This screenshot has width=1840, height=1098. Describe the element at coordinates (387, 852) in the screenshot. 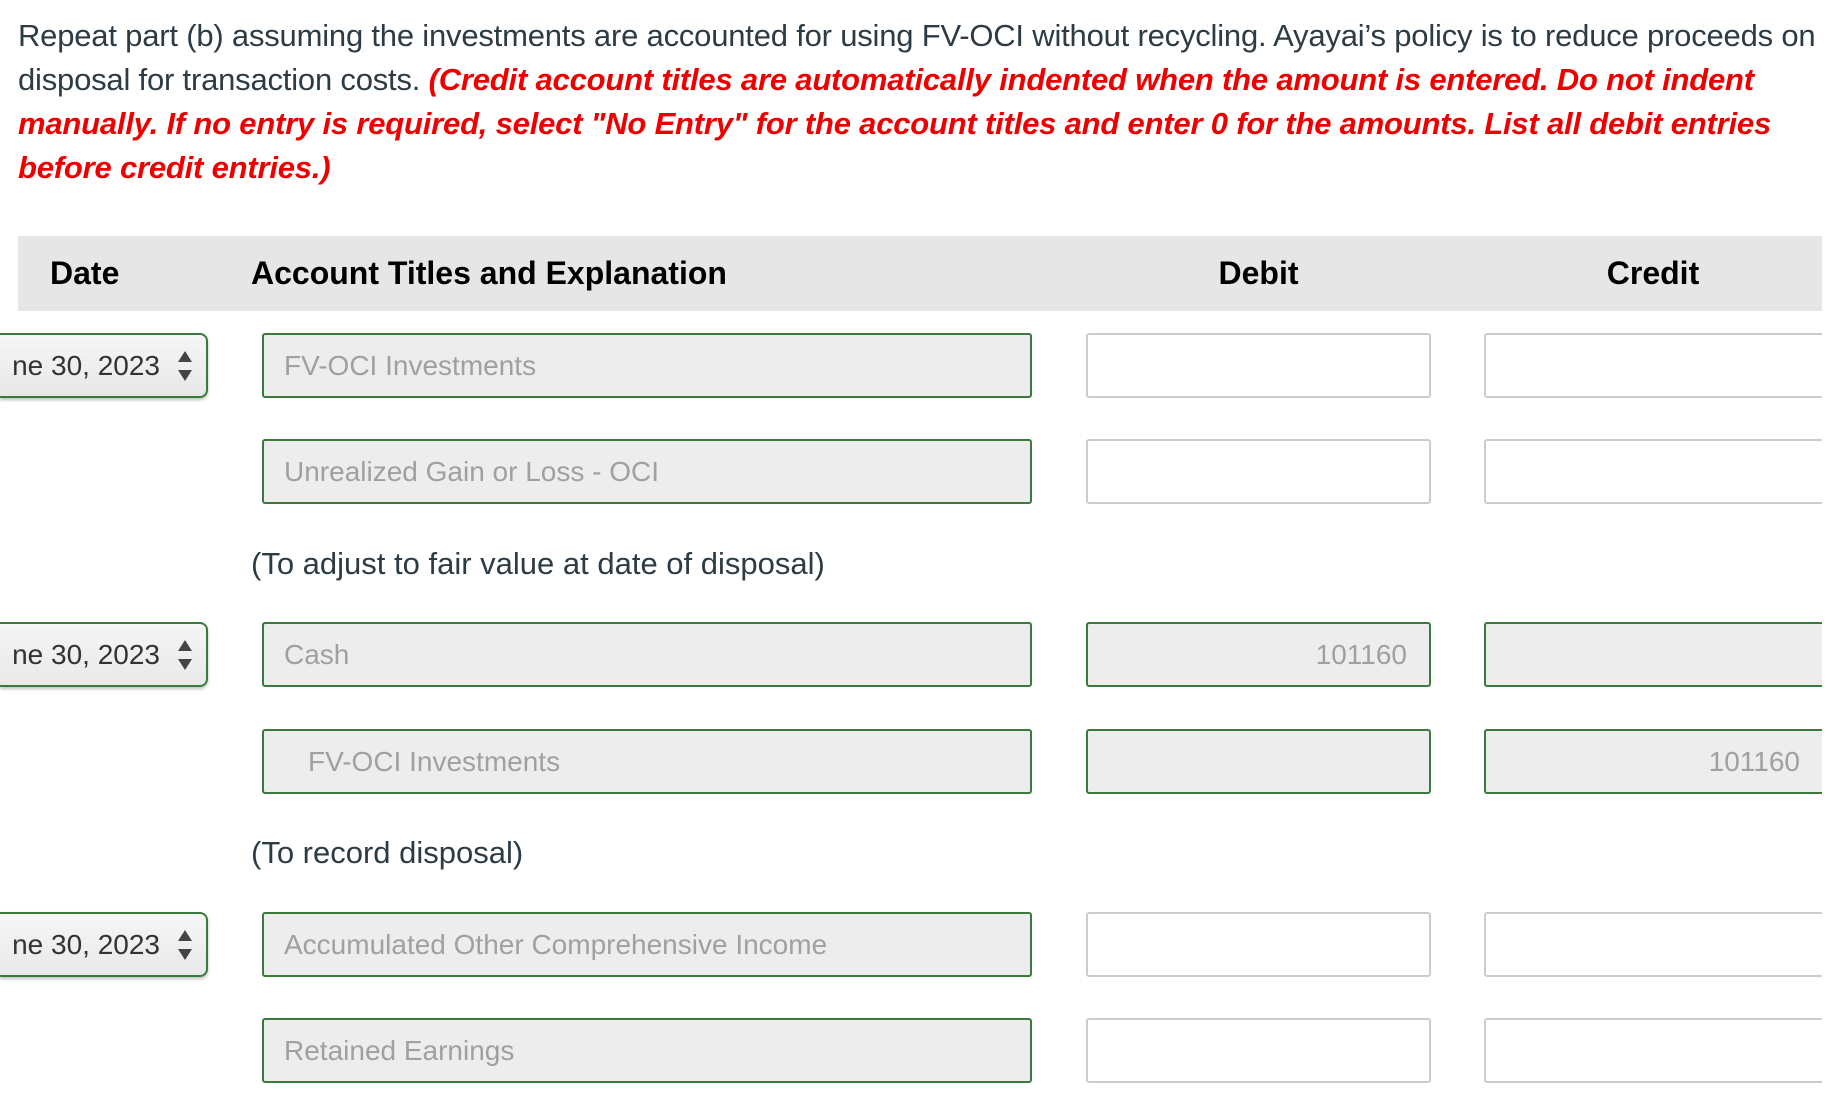

I see `entry-explanation: (To record disposal)` at that location.